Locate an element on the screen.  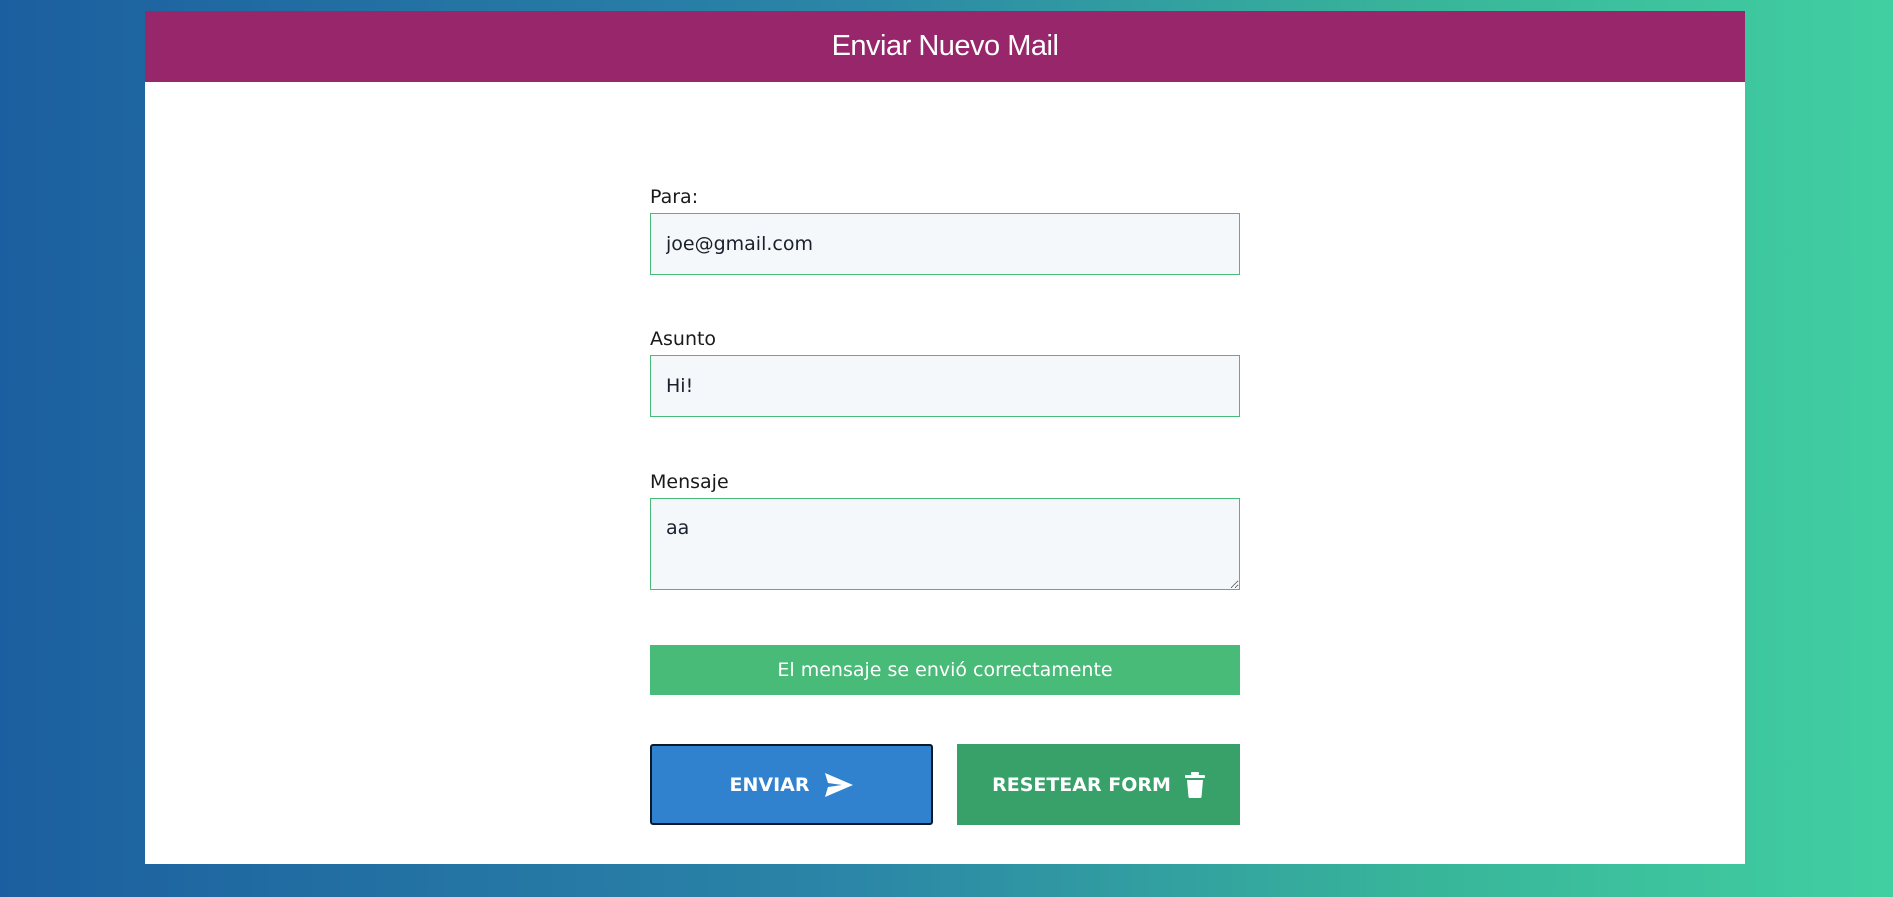
subject-input is located at coordinates (945, 386).